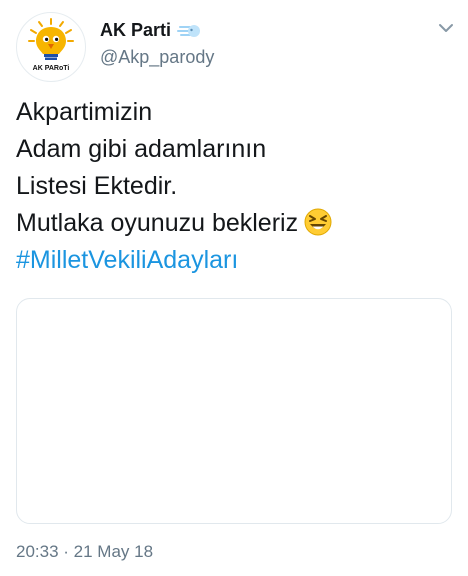  I want to click on laughing-face-emoji-icon, so click(318, 222).